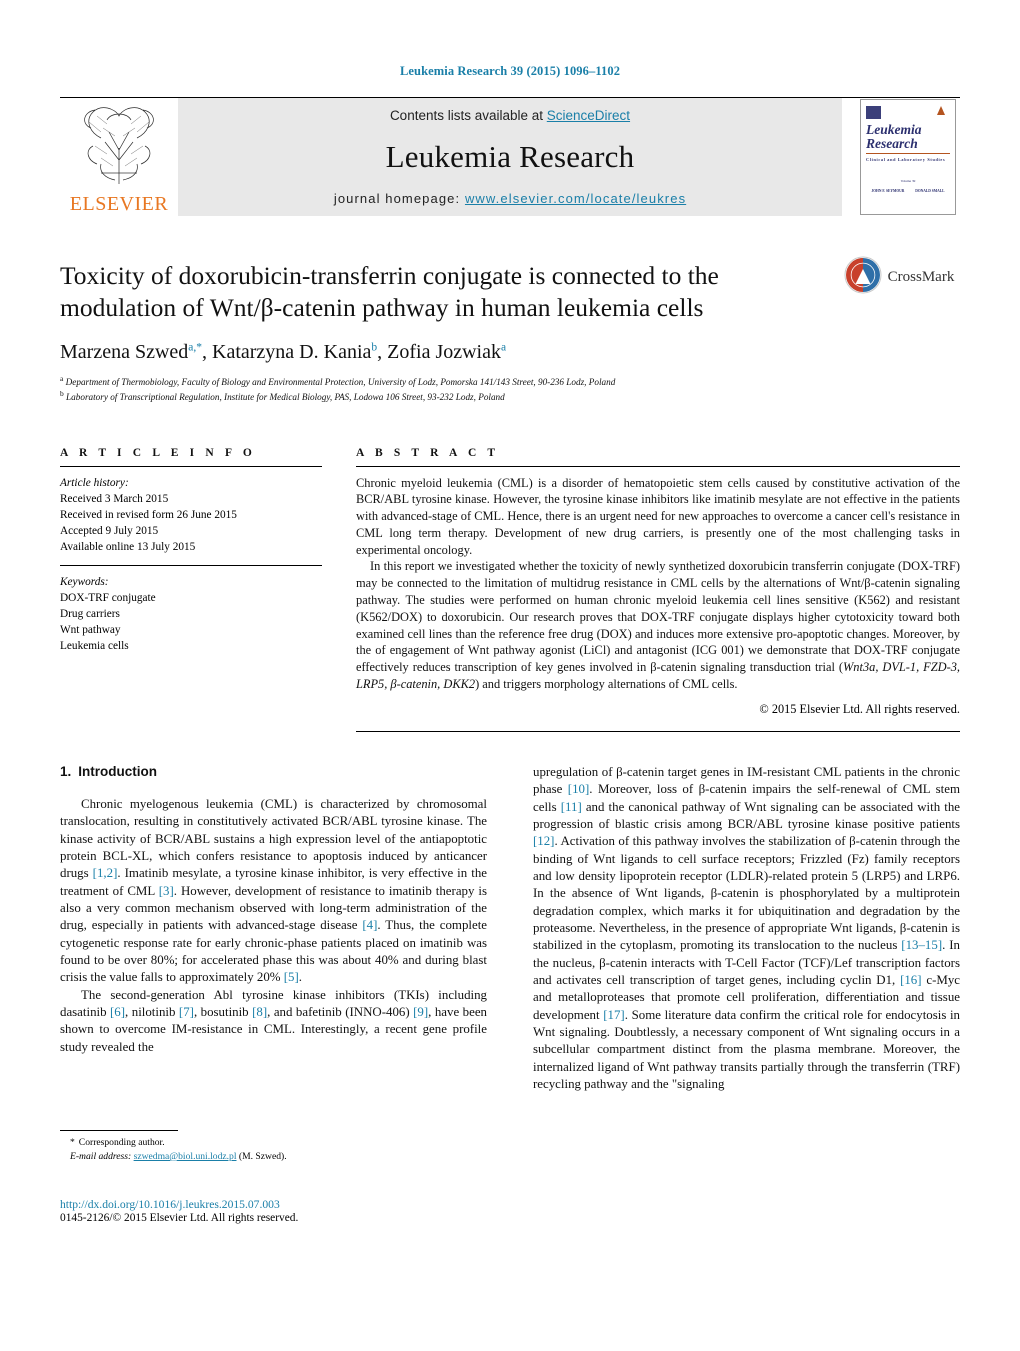 Image resolution: width=1020 pixels, height=1351 pixels. What do you see at coordinates (121, 1142) in the screenshot?
I see `corresponding-author-label: Corresponding author.` at bounding box center [121, 1142].